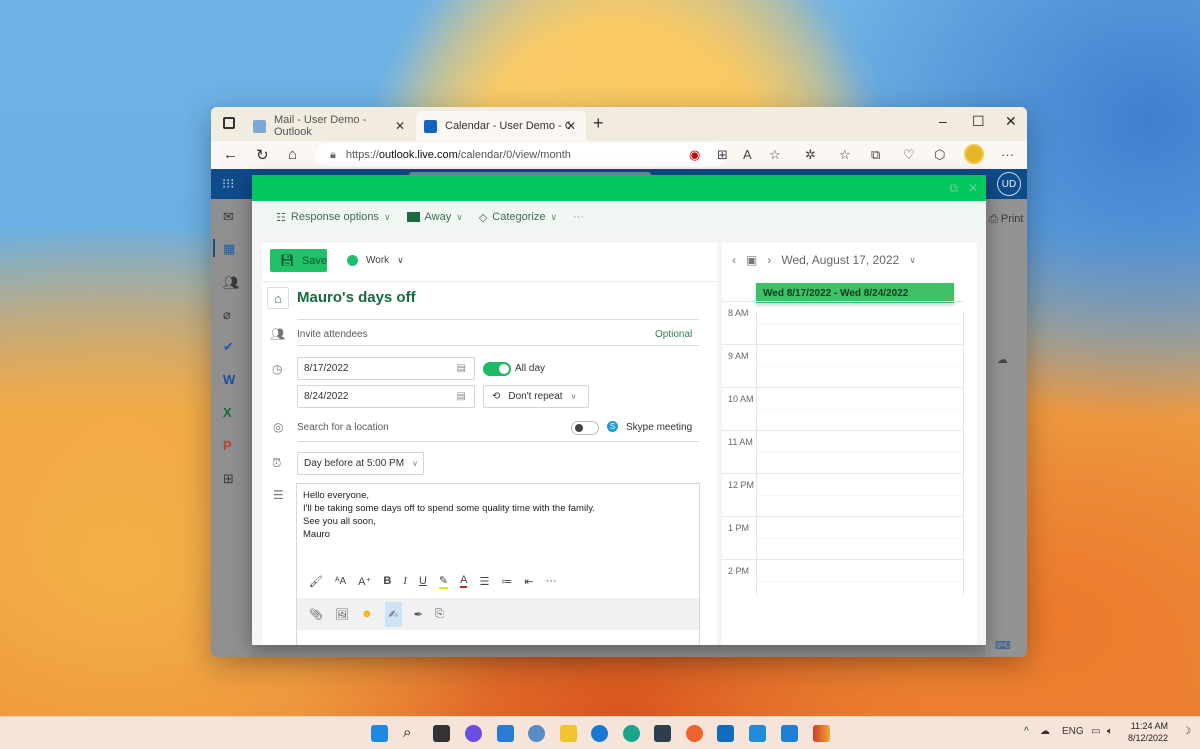  I want to click on chevron-down-icon: ∨, so click(912, 260).